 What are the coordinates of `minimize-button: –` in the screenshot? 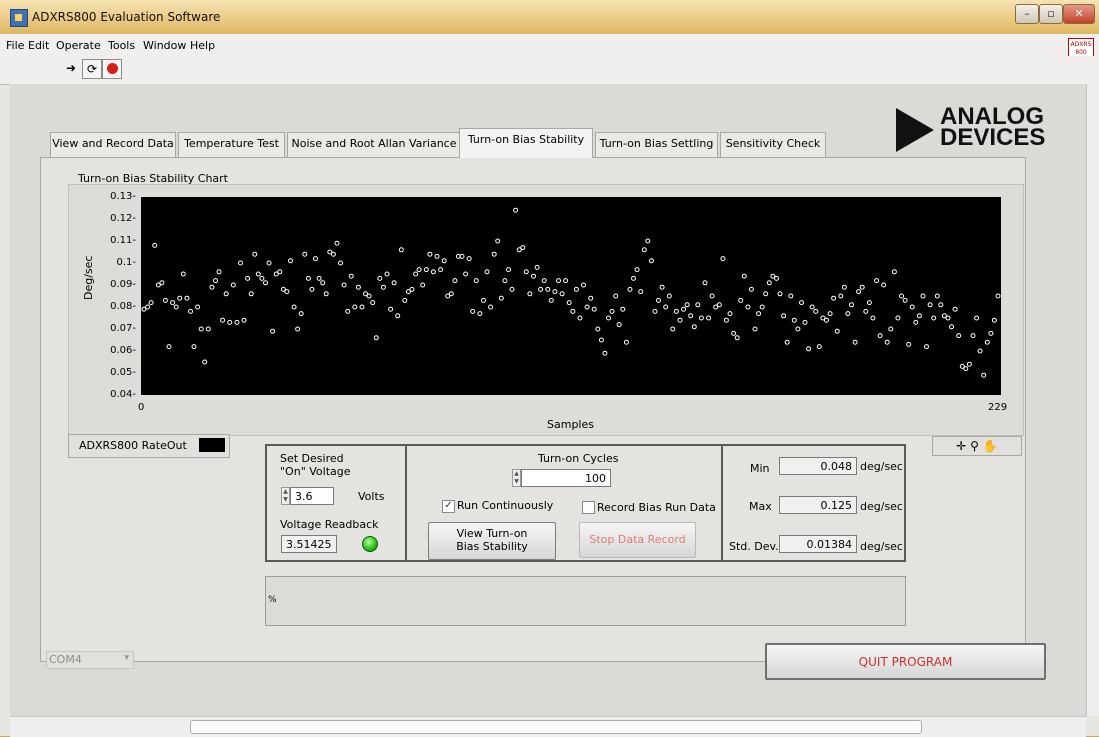 It's located at (1027, 14).